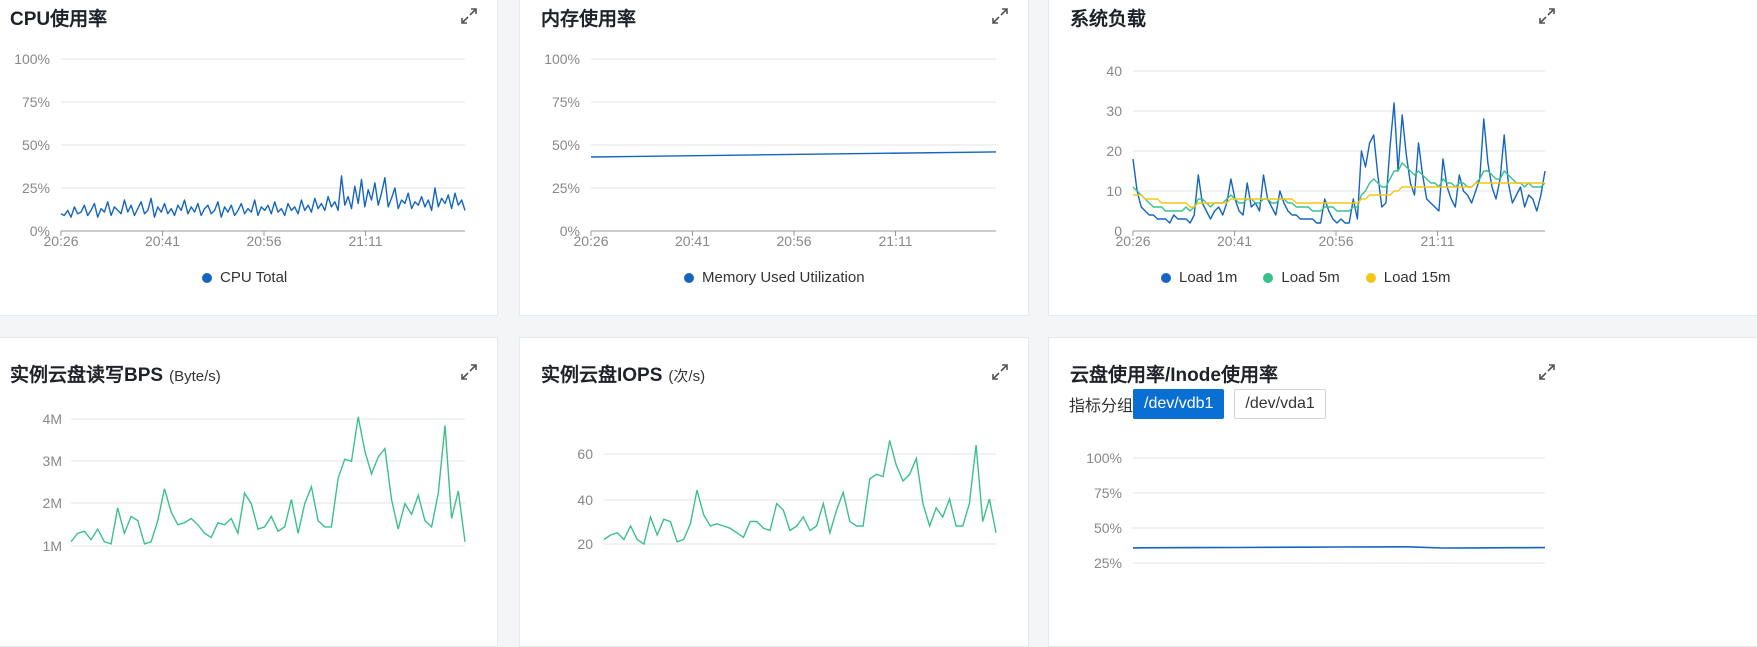  Describe the element at coordinates (1114, 191) in the screenshot. I see `y-tick-label: 10` at that location.